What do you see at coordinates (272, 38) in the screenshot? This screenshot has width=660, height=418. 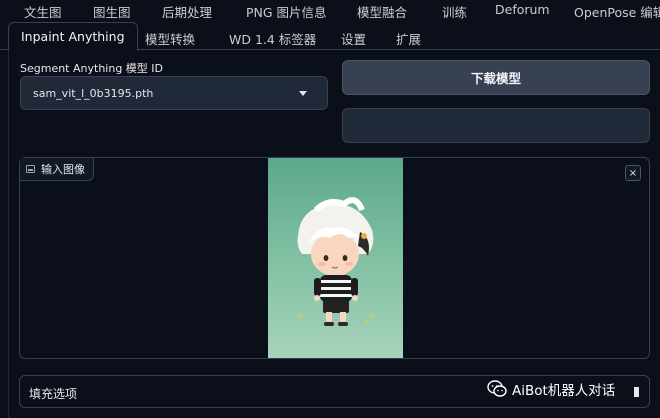 I see `tab-wd14-tagger: WD 1.4 标签器` at bounding box center [272, 38].